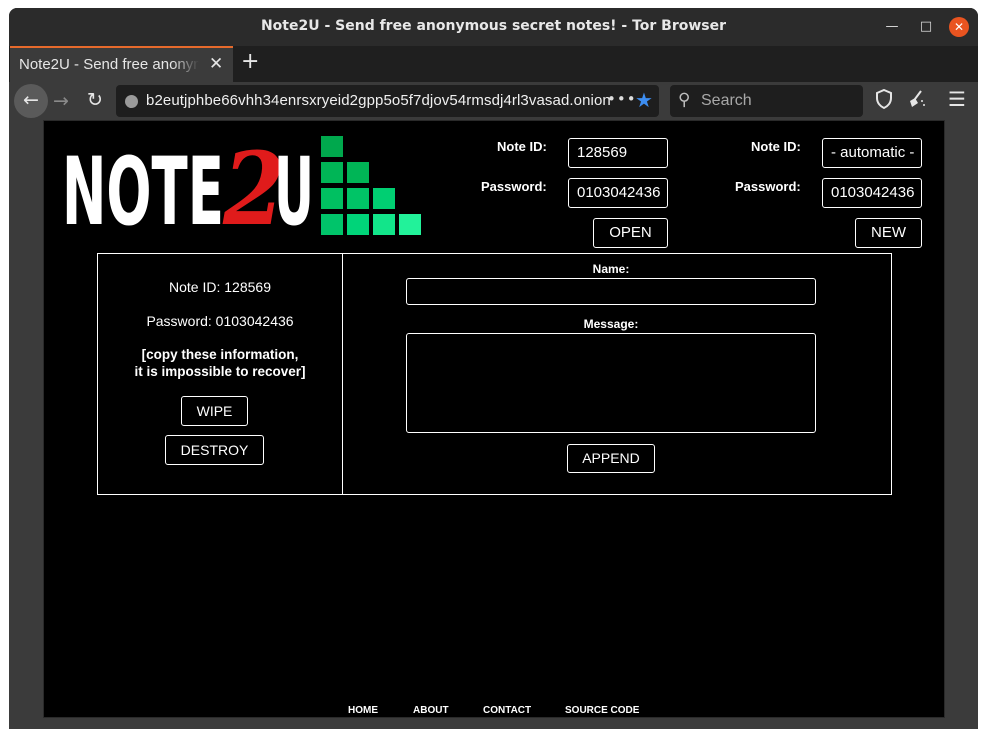 This screenshot has width=987, height=738. Describe the element at coordinates (220, 287) in the screenshot. I see `note-id-display: Note ID: 128569` at that location.